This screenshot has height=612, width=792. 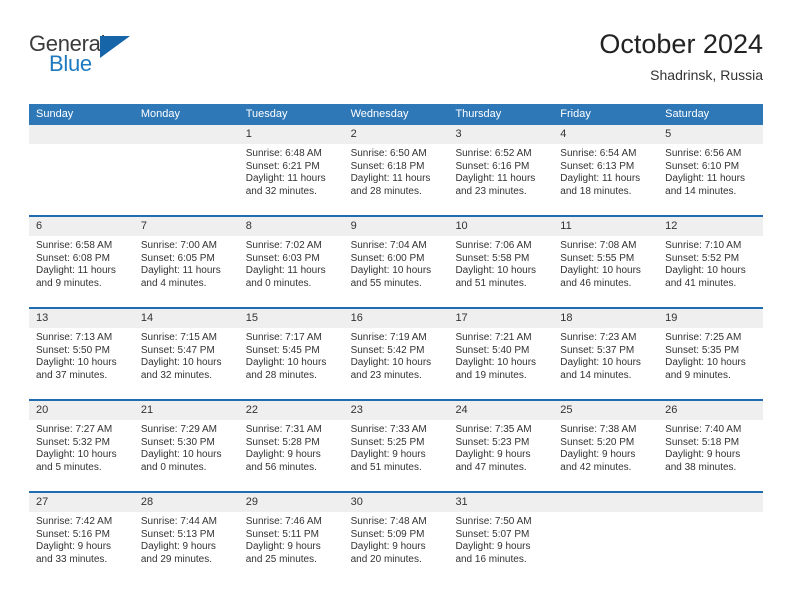 What do you see at coordinates (478, 114) in the screenshot?
I see `weekday-header-thursday: Thursday` at bounding box center [478, 114].